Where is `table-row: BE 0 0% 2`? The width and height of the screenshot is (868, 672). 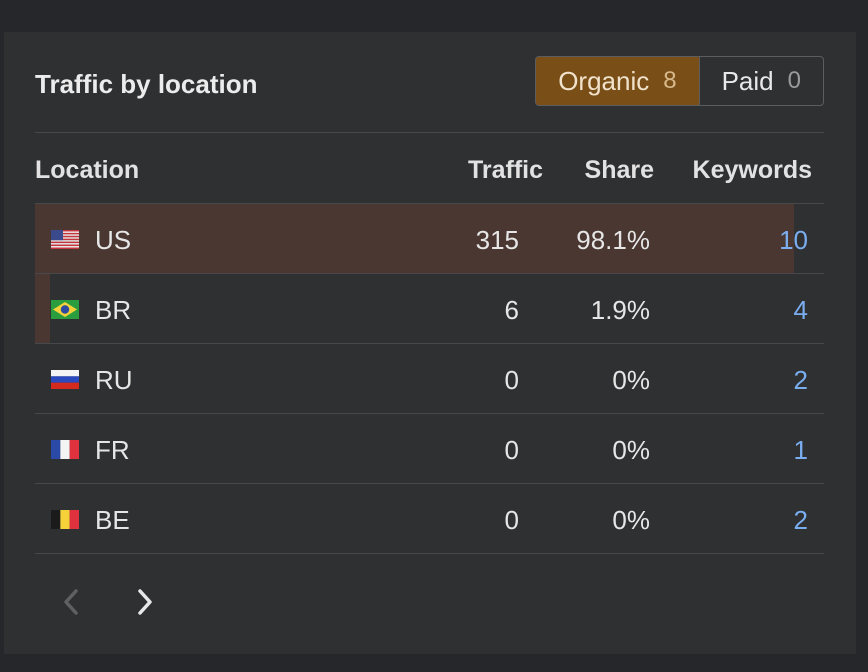
table-row: BE 0 0% 2 is located at coordinates (429, 518).